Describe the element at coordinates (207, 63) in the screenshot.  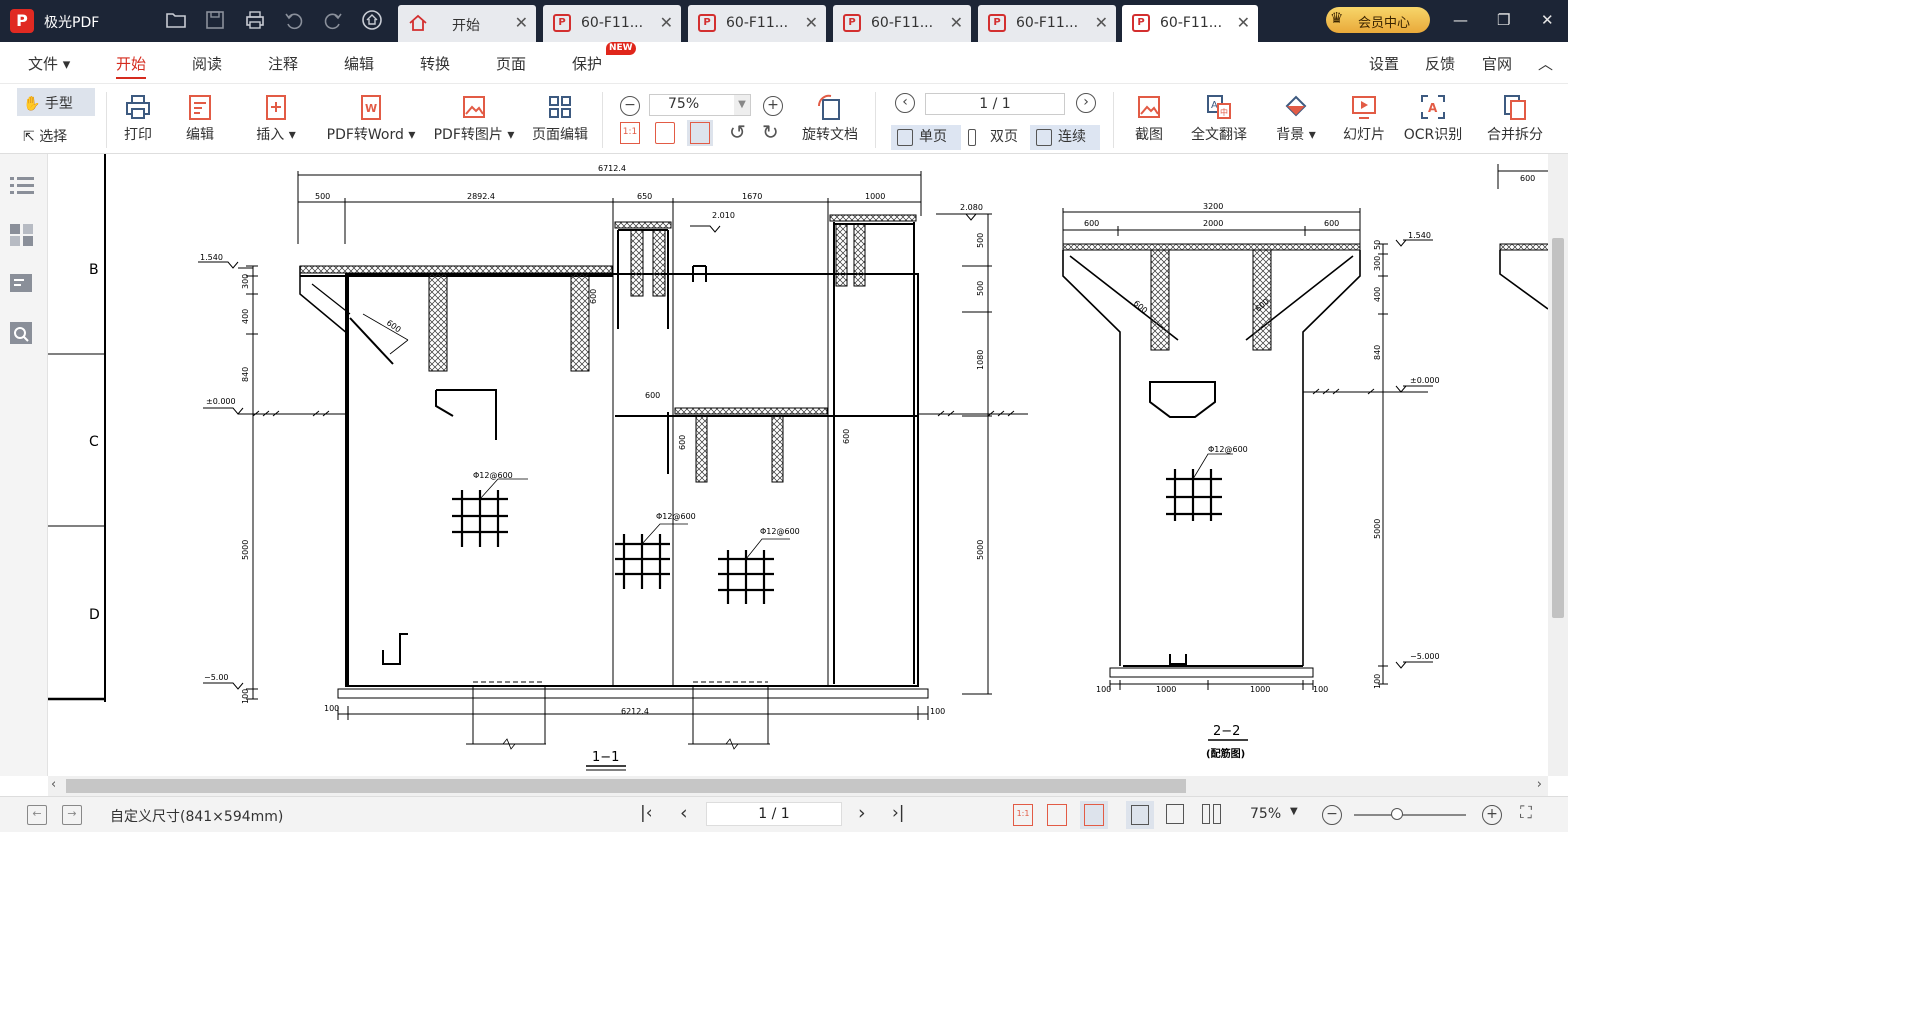
I see `menu-read: 阅读` at that location.